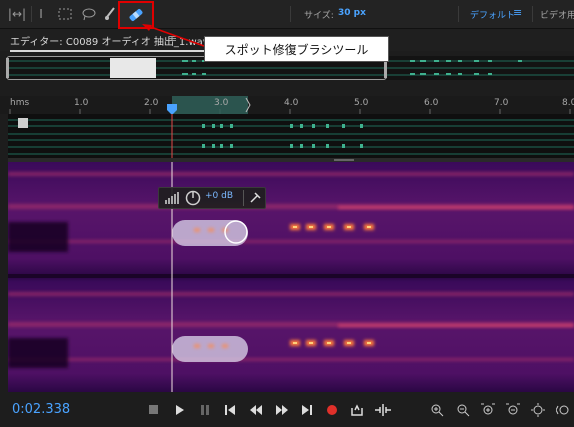  I want to click on rewind-button, so click(256, 410).